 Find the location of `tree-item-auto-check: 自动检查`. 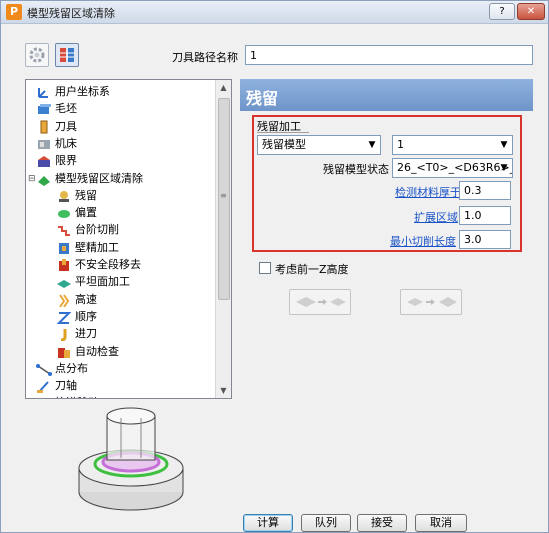

tree-item-auto-check: 自动检查 is located at coordinates (87, 352).